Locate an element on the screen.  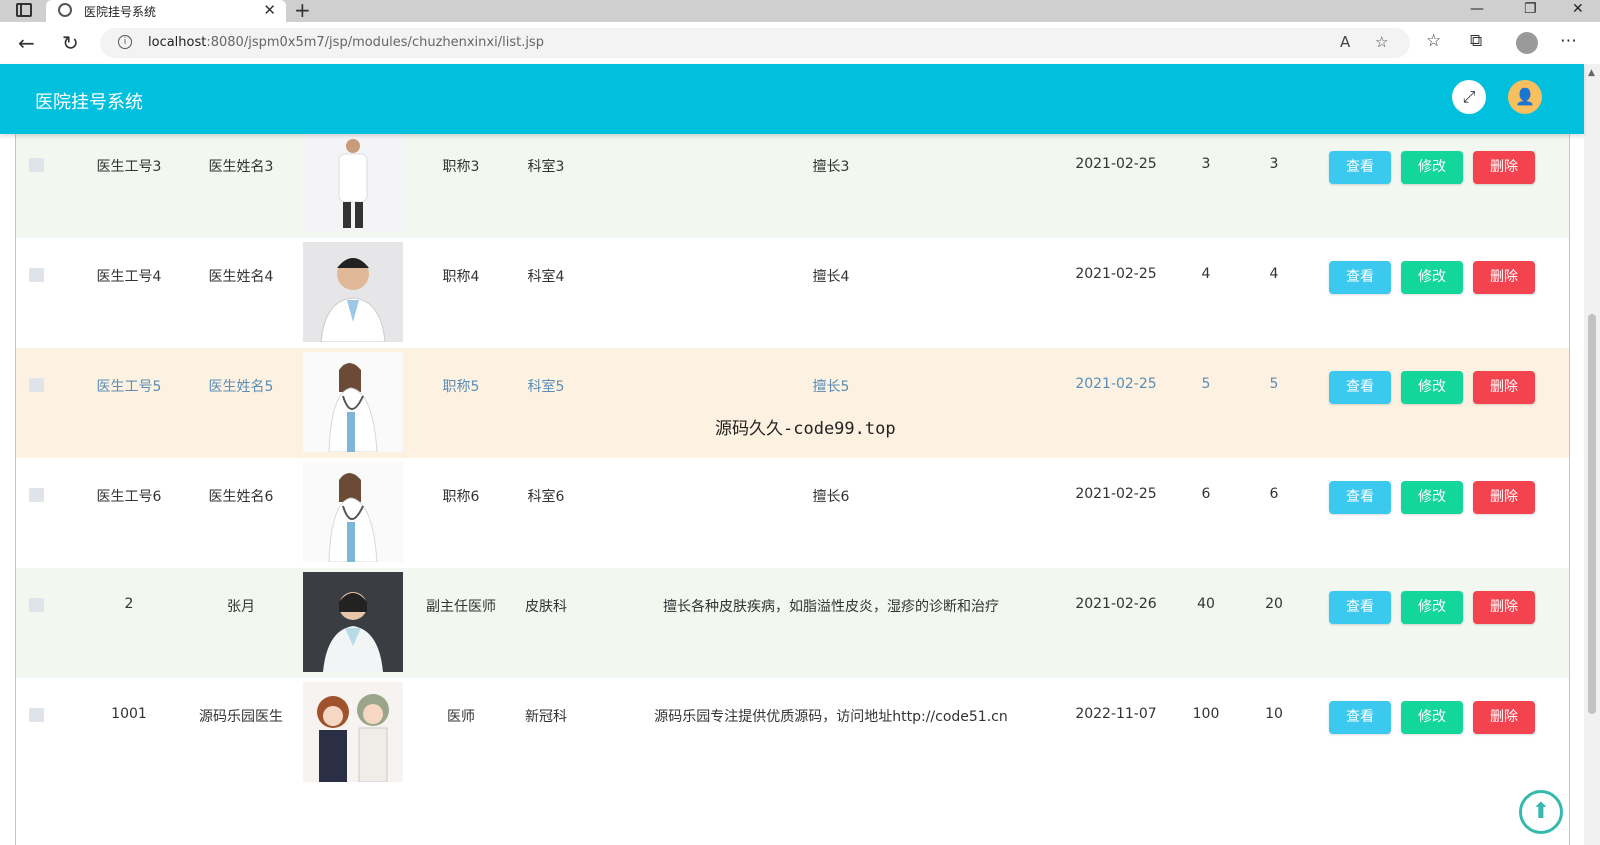
doctor-specialty: 擅长3 is located at coordinates (831, 167).